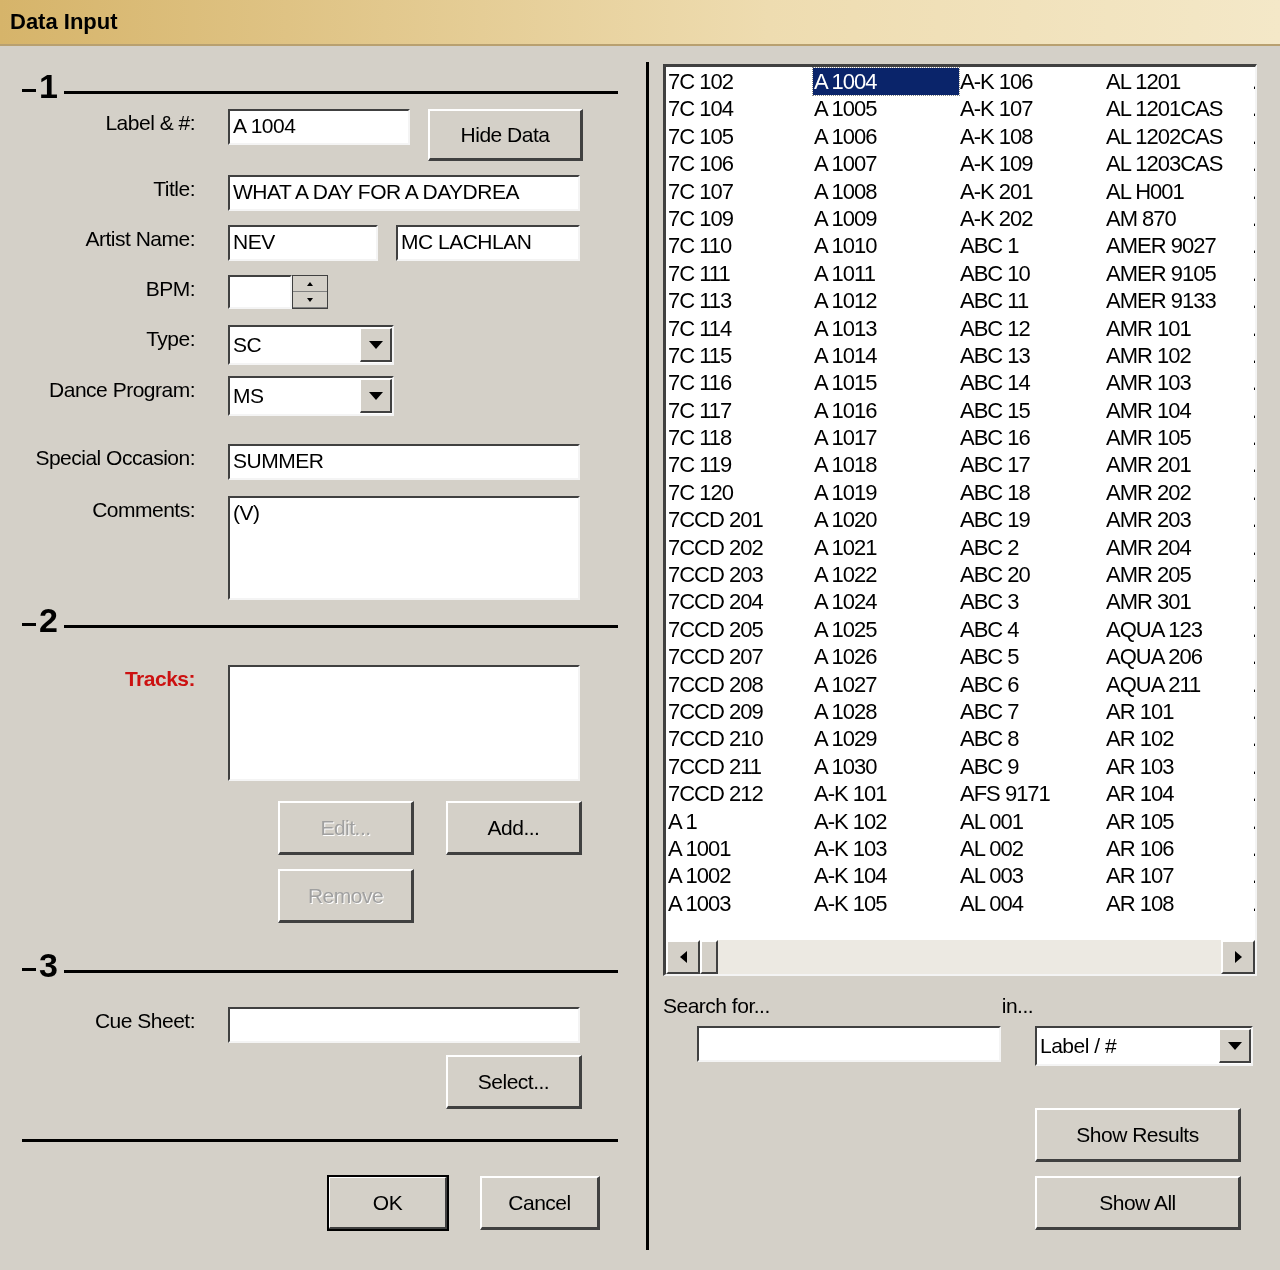 The image size is (1280, 1270). Describe the element at coordinates (886, 246) in the screenshot. I see `list-item: A 1010` at that location.